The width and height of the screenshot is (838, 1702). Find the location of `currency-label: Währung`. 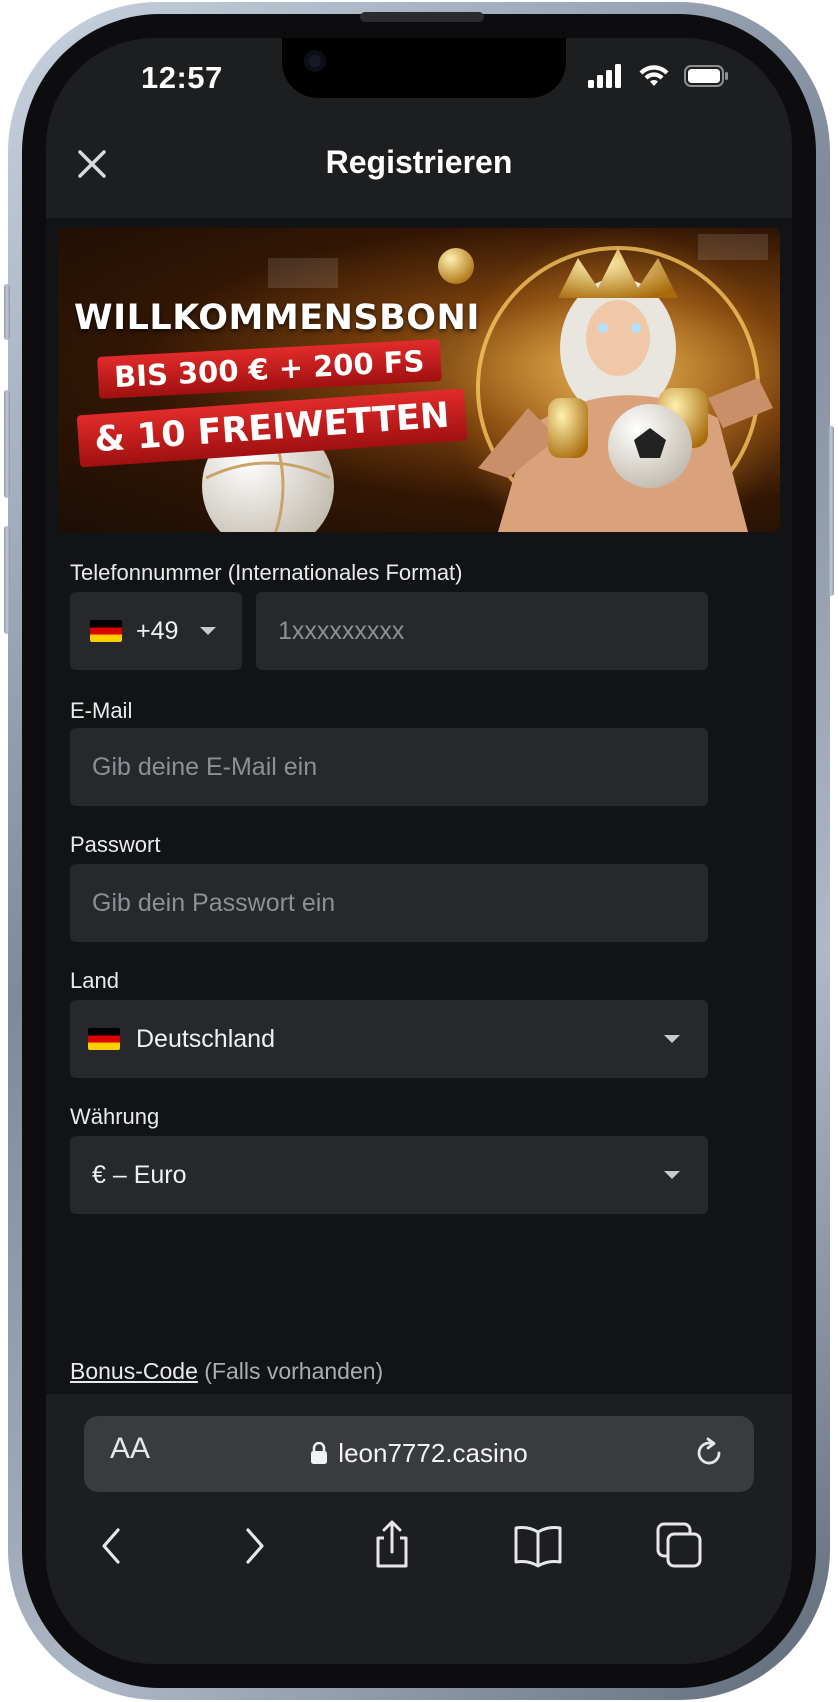

currency-label: Währung is located at coordinates (115, 1116).